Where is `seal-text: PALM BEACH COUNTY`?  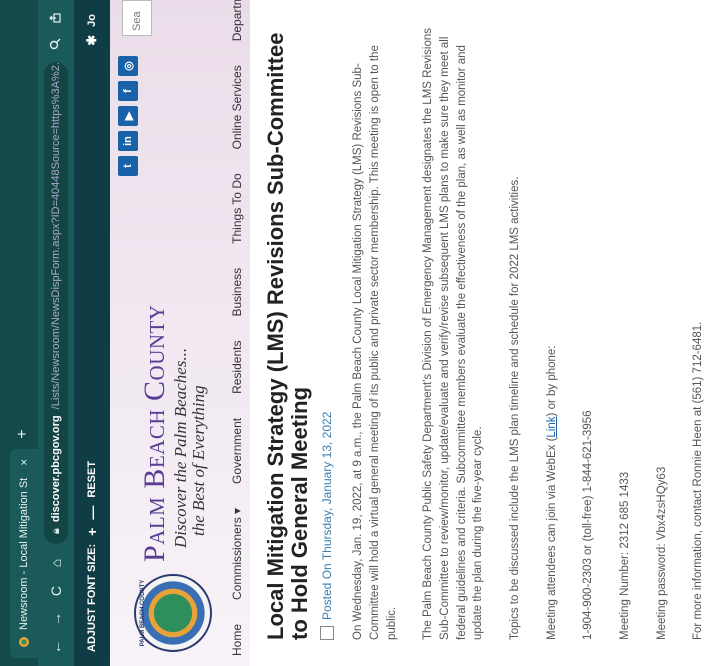
seal-text: PALM BEACH COUNTY is located at coordinates (143, 613).